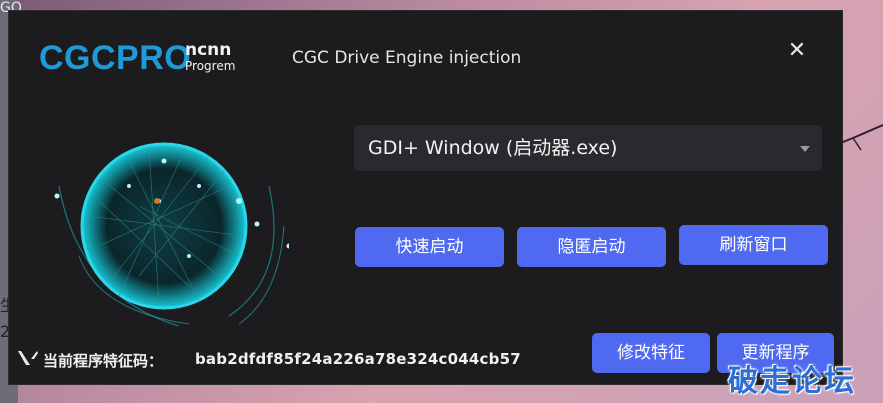  Describe the element at coordinates (591, 247) in the screenshot. I see `hidden-start-button: 隐匿启动` at that location.